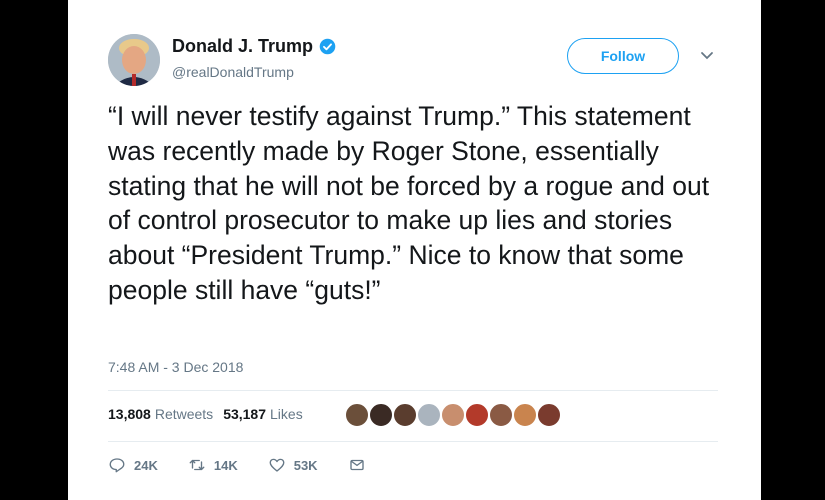  What do you see at coordinates (117, 465) in the screenshot?
I see `reply-icon` at bounding box center [117, 465].